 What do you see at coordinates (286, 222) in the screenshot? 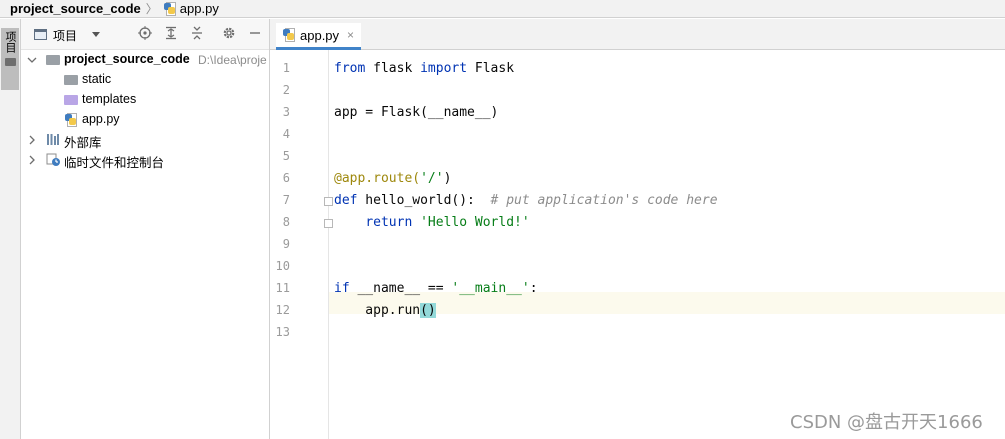
I see `line-number: 8` at bounding box center [286, 222].